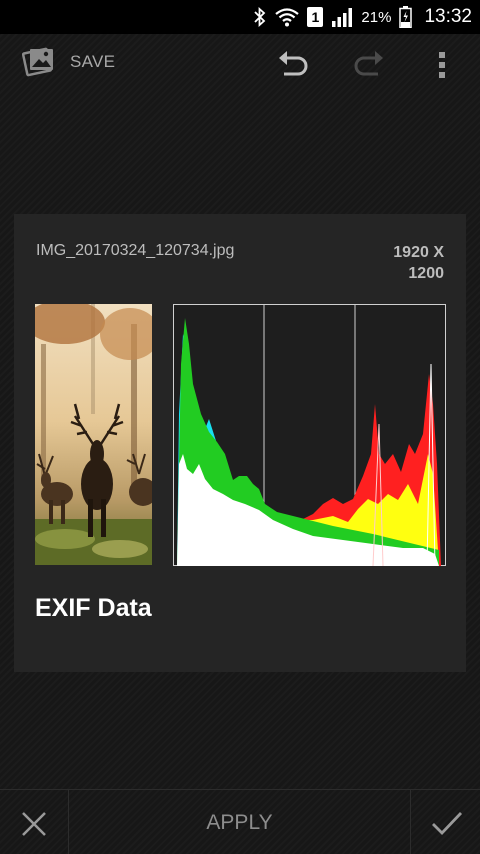 The width and height of the screenshot is (480, 854). Describe the element at coordinates (39, 61) in the screenshot. I see `photo-app-icon` at that location.